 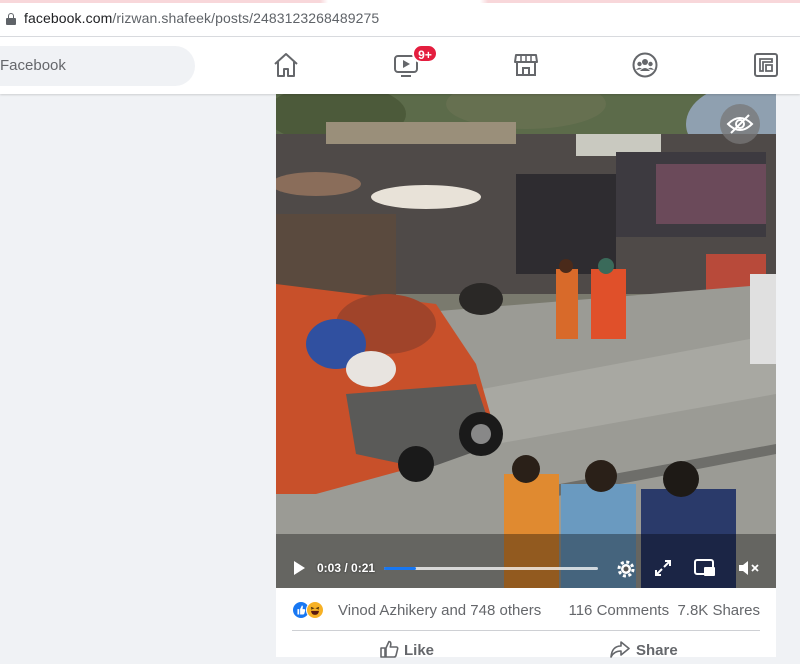 What do you see at coordinates (491, 568) in the screenshot?
I see `video-progress-bar` at bounding box center [491, 568].